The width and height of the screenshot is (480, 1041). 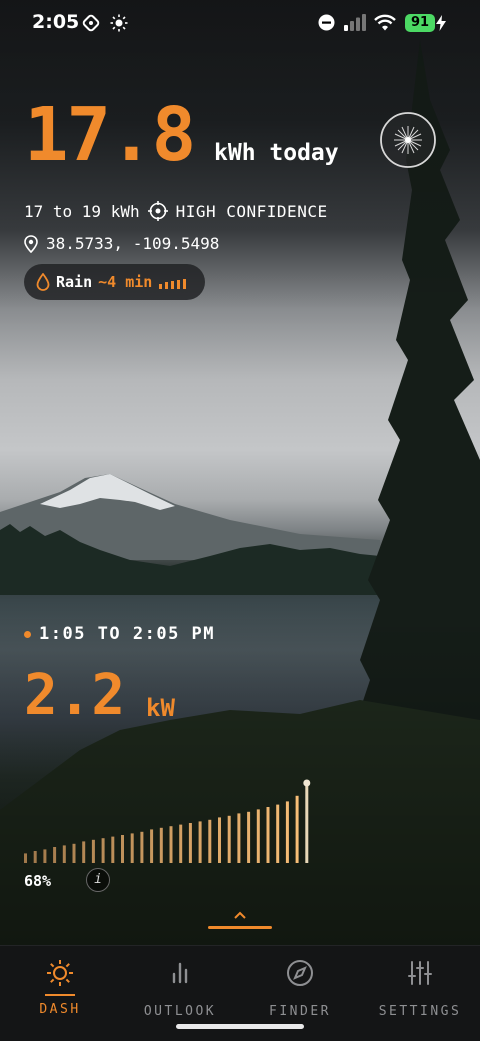 What do you see at coordinates (251, 211) in the screenshot?
I see `confidence-label: HIGH CONFIDENCE` at bounding box center [251, 211].